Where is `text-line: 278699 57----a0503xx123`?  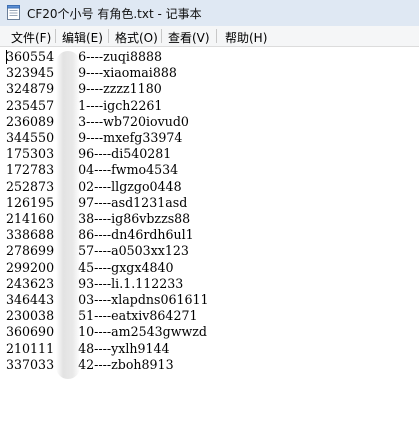 text-line: 278699 57----a0503xx123 is located at coordinates (97, 251).